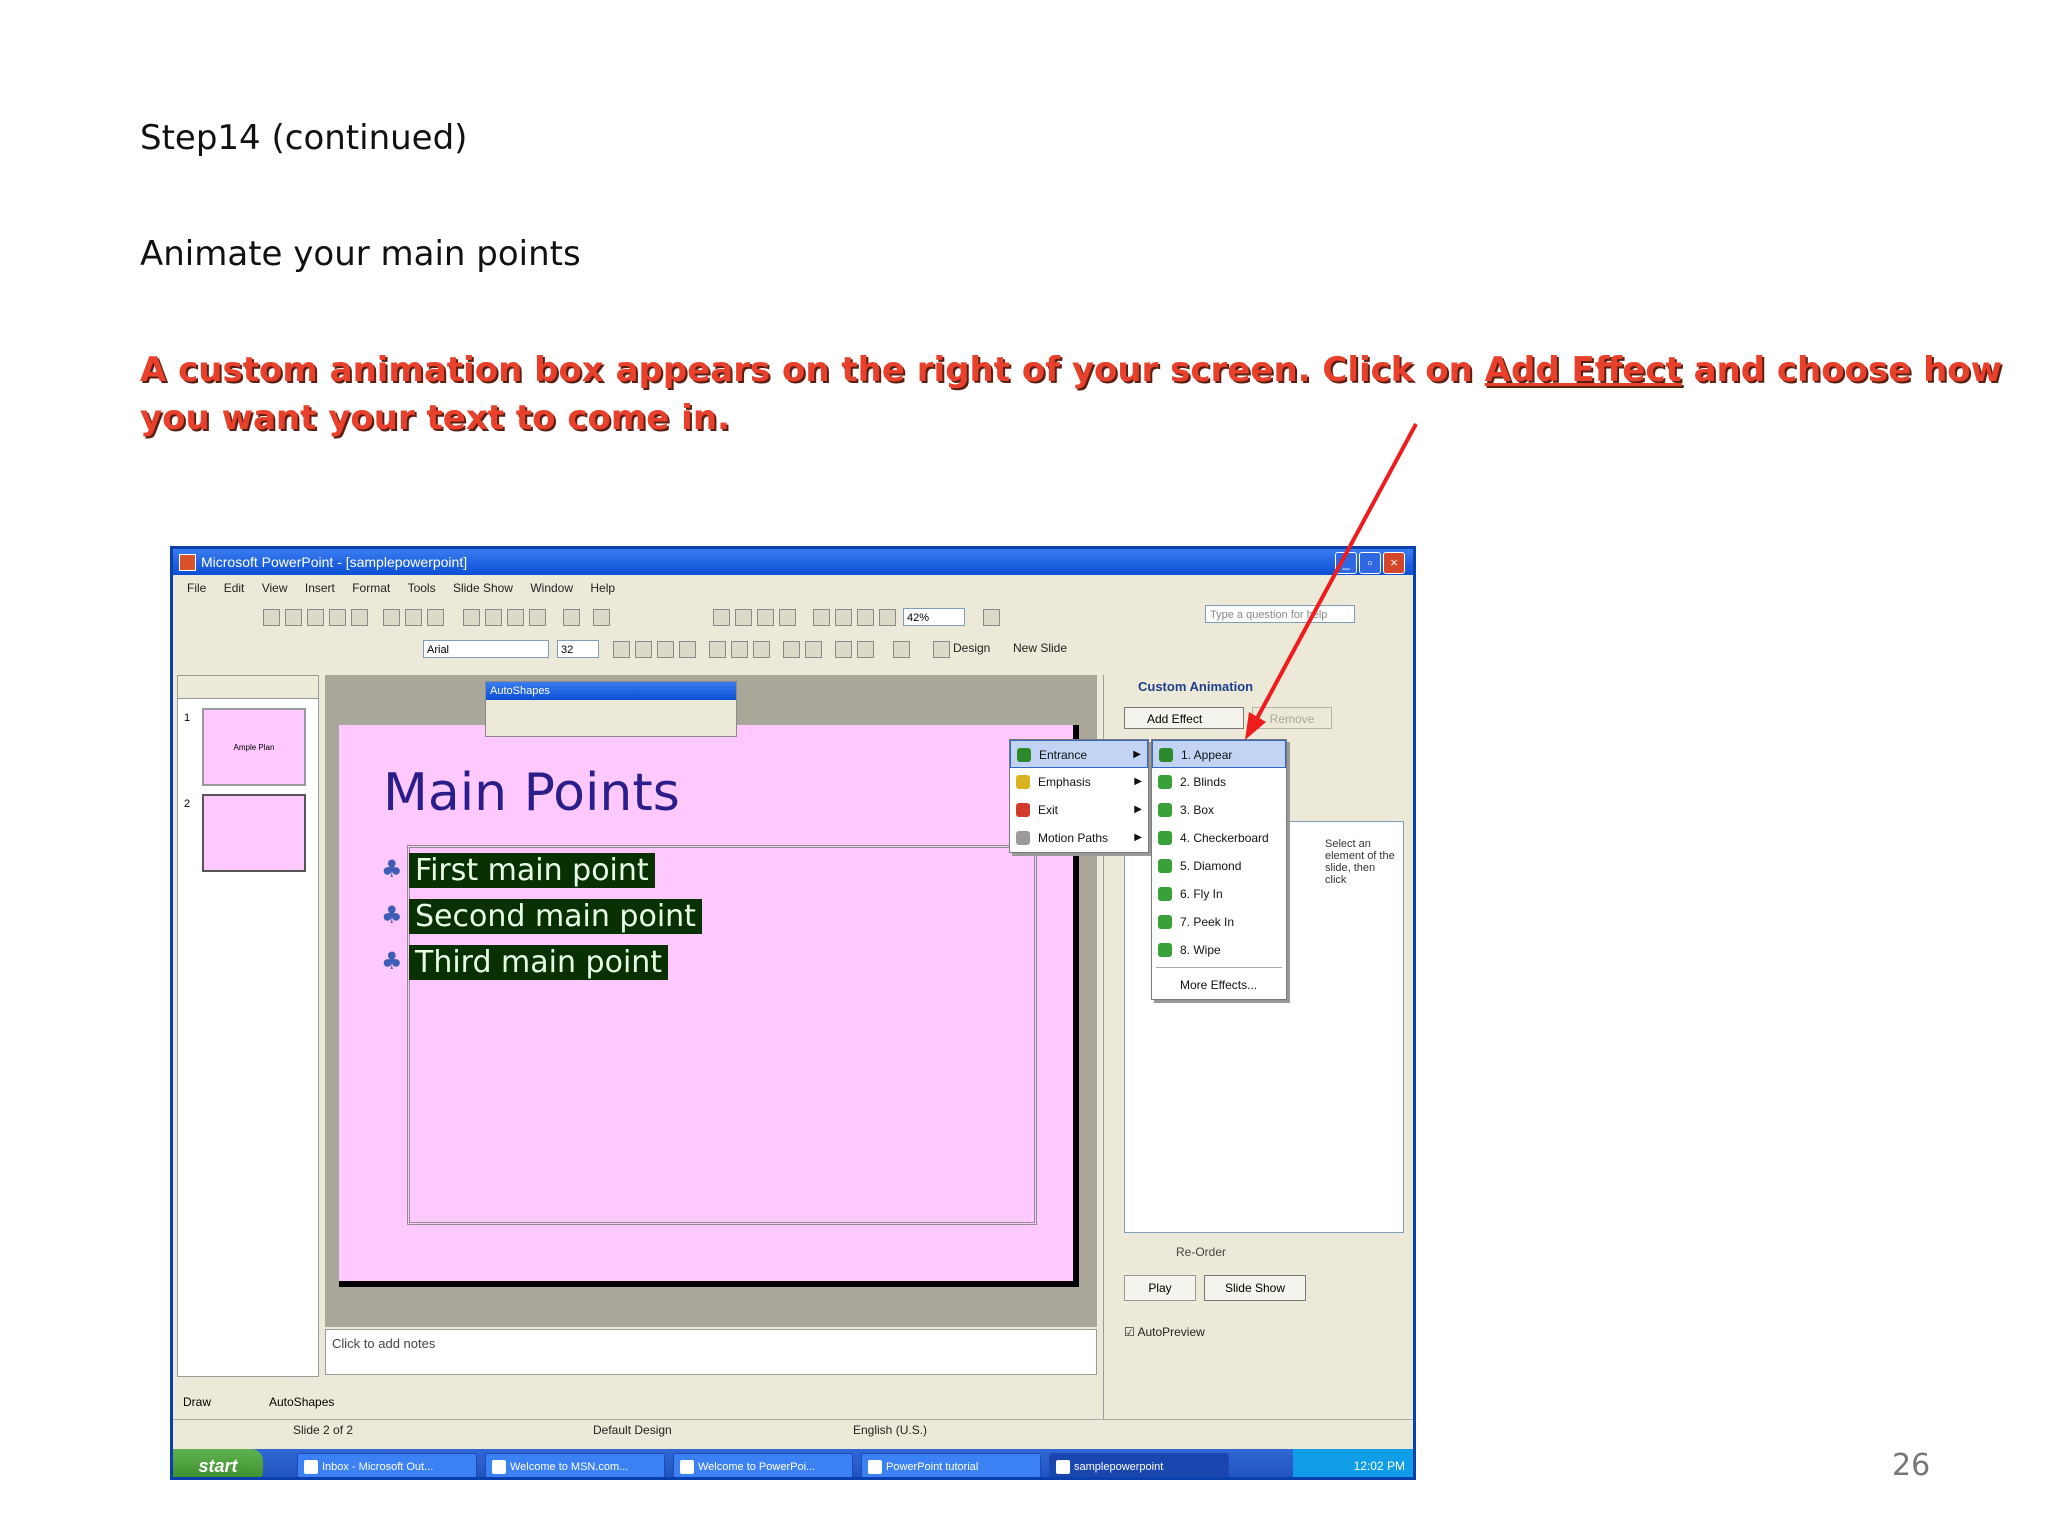 This screenshot has height=1536, width=2048. Describe the element at coordinates (711, 1352) in the screenshot. I see `notes-pane: Click to add notes` at that location.